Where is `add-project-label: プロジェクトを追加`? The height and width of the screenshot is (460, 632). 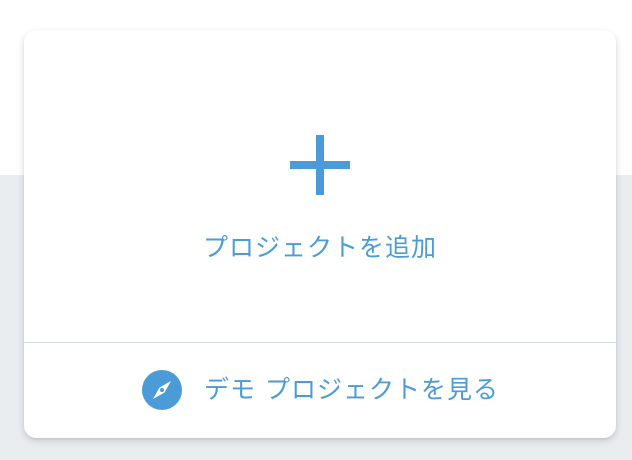
add-project-label: プロジェクトを追加 is located at coordinates (319, 247).